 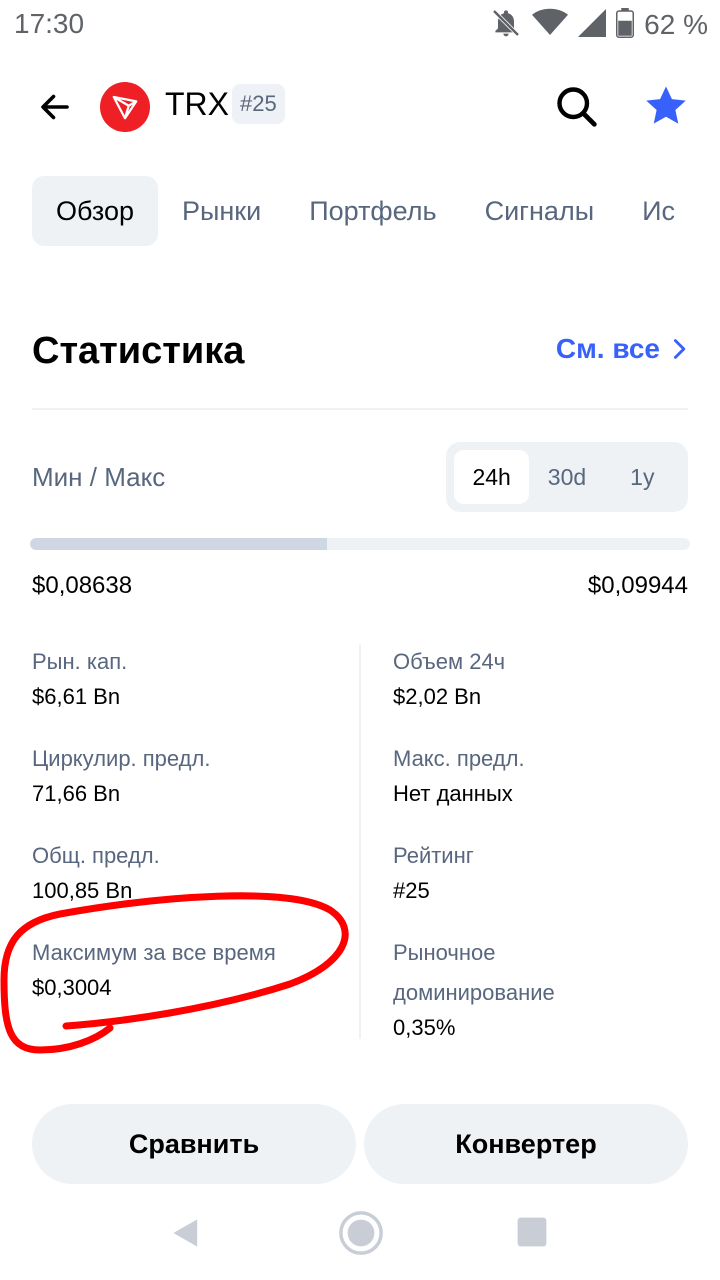 I want to click on stat-label: Макс. предл., so click(x=459, y=758).